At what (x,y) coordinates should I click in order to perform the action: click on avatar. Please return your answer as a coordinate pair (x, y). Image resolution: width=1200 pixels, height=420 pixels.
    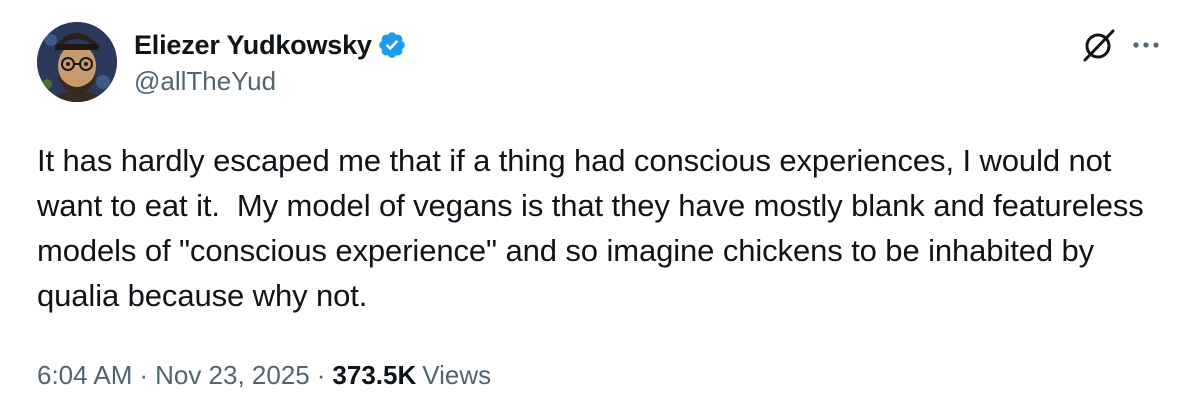
    Looking at the image, I should click on (77, 62).